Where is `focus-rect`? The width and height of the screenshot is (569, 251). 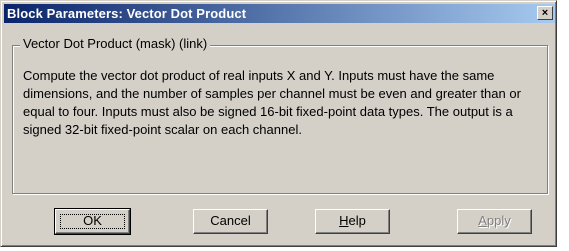 focus-rect is located at coordinates (92, 221).